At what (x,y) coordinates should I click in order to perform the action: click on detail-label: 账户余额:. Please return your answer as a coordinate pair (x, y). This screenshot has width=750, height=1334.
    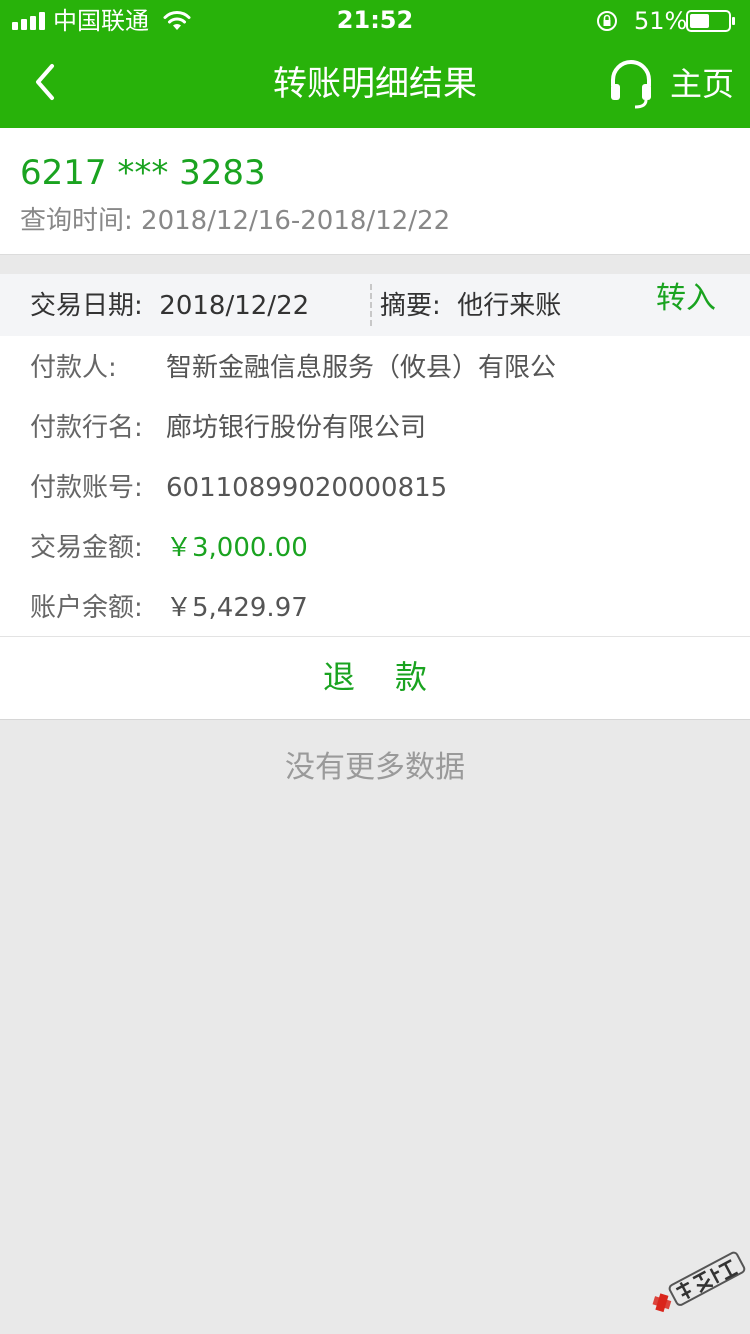
    Looking at the image, I should click on (86, 608).